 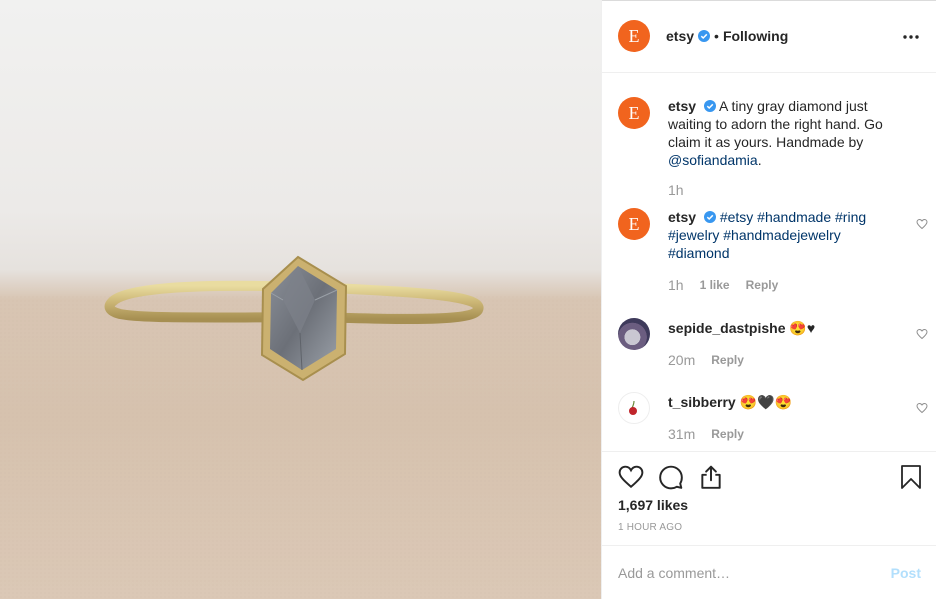 I want to click on comment-body: 😍🖤😍, so click(x=765, y=402).